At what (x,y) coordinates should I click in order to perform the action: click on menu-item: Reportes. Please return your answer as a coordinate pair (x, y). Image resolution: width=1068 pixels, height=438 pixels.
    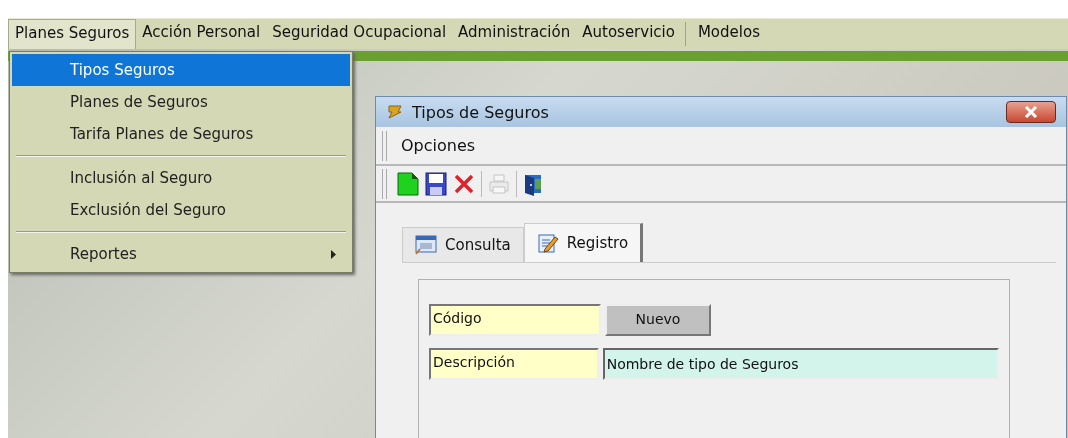
    Looking at the image, I should click on (181, 254).